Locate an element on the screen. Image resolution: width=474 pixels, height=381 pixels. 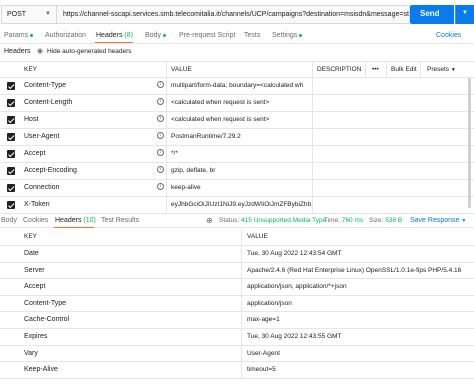
table-row: Keep-Alive timeout=5 is located at coordinates (237, 370).